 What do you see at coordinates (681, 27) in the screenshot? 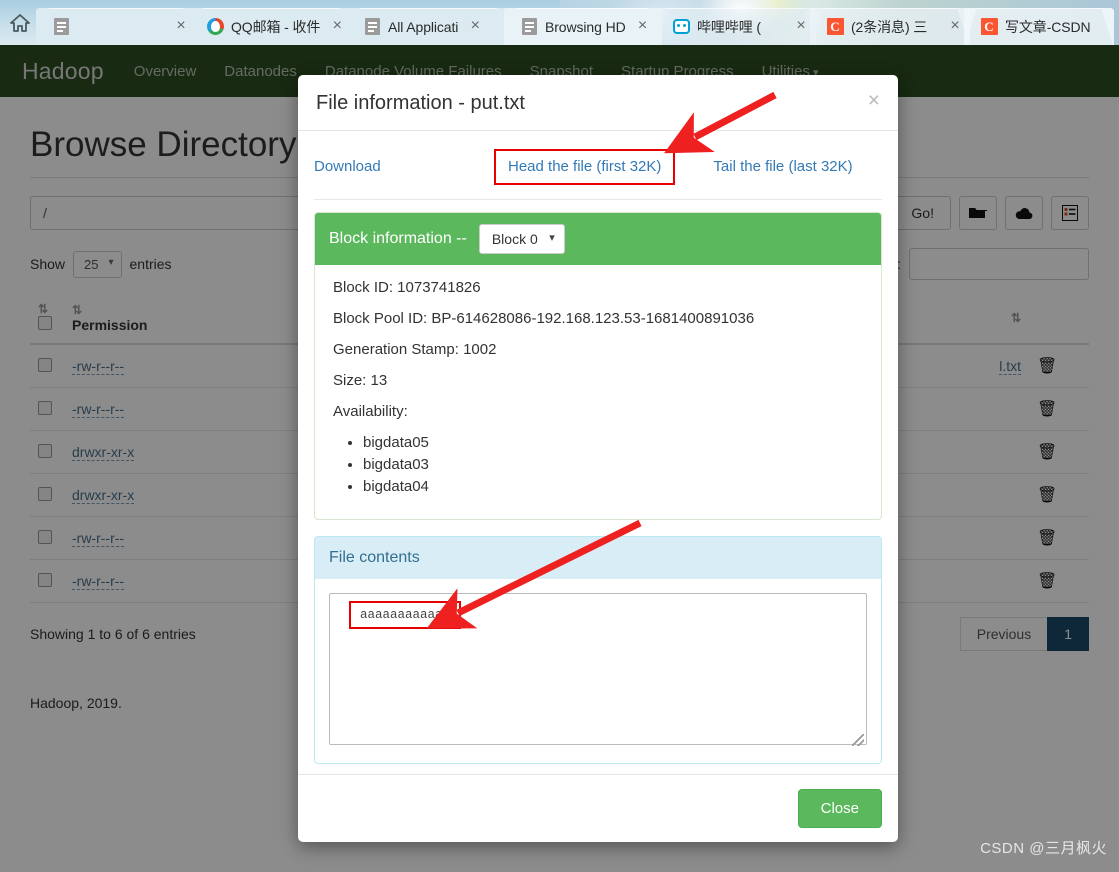
I see `bilibili-icon` at bounding box center [681, 27].